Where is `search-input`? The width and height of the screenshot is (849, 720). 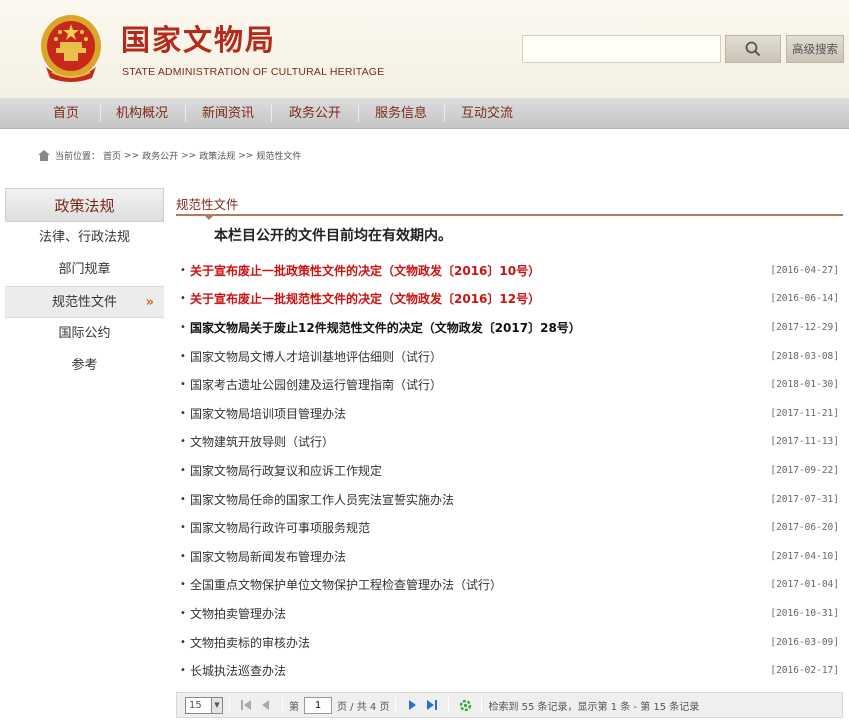
search-input is located at coordinates (621, 49).